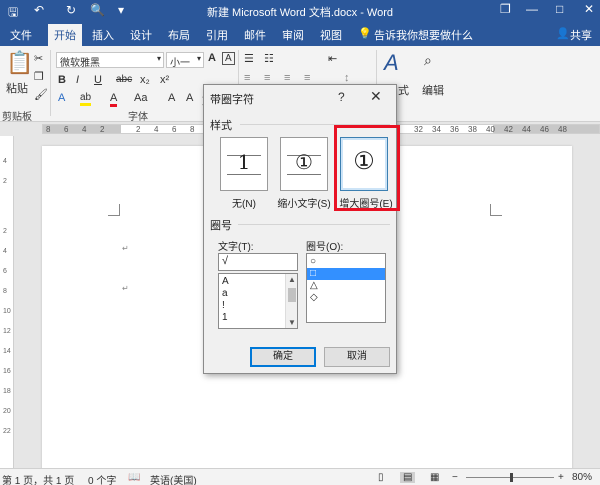 This screenshot has width=600, height=485. Describe the element at coordinates (134, 477) in the screenshot. I see `proofing-icon: 📖` at that location.